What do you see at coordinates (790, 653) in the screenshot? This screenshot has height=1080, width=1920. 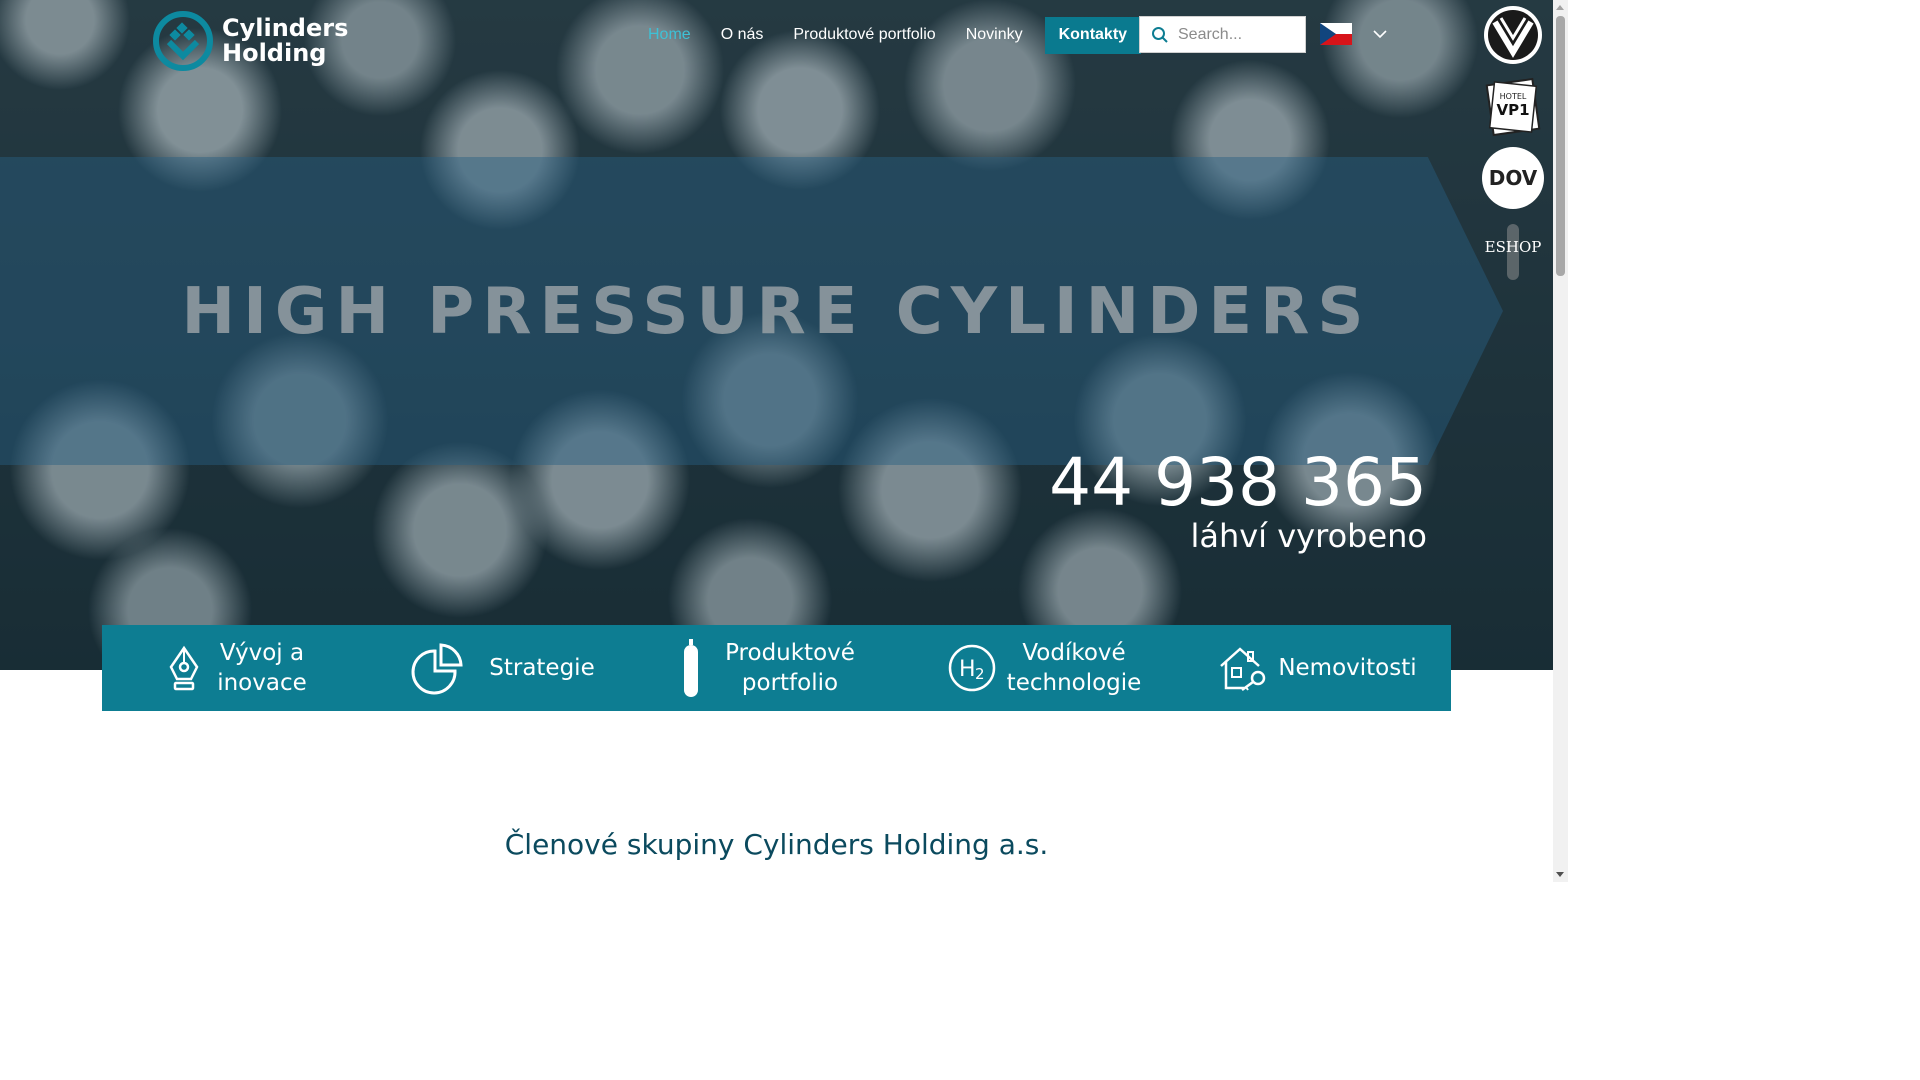 I see `feature-portfolio-line1: Produktové` at bounding box center [790, 653].